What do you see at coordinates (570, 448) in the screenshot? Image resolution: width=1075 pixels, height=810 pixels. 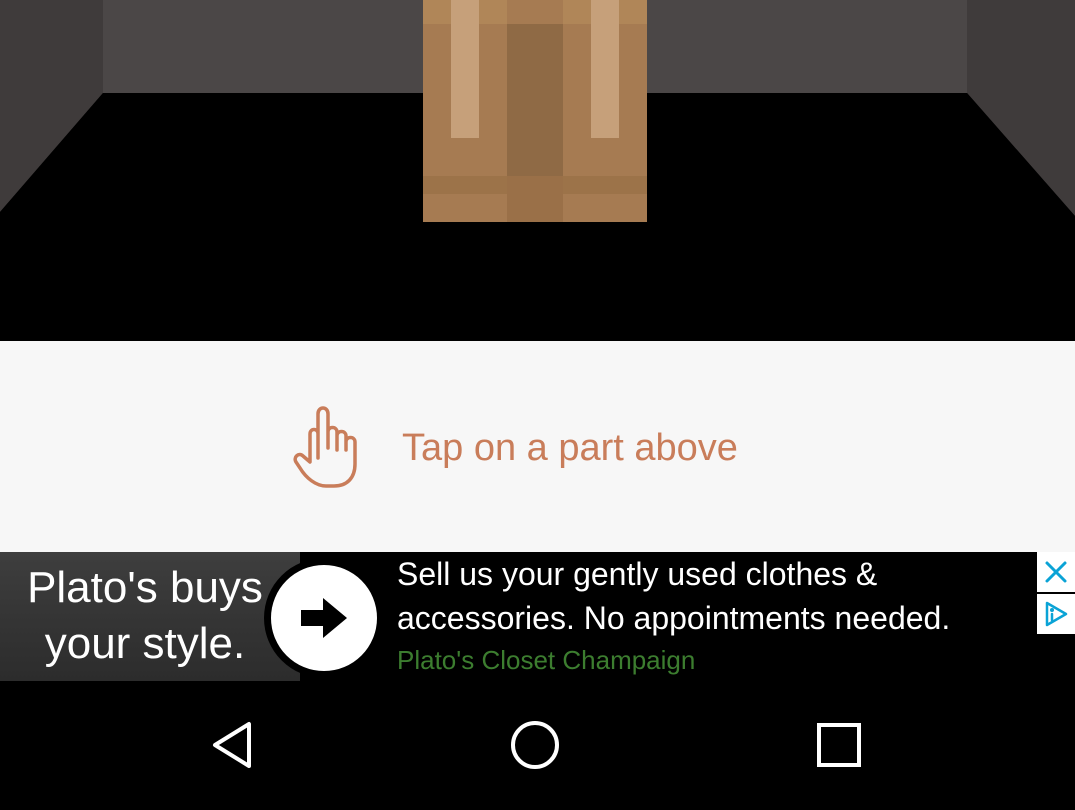 I see `hint-label: Tap on a part above` at bounding box center [570, 448].